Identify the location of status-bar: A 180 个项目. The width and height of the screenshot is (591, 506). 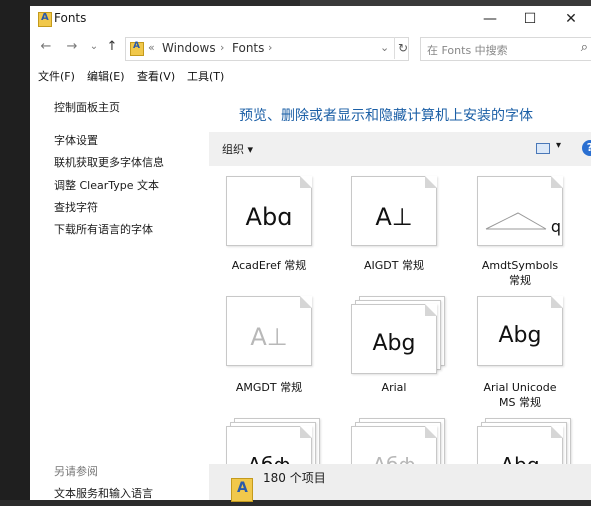
(400, 483).